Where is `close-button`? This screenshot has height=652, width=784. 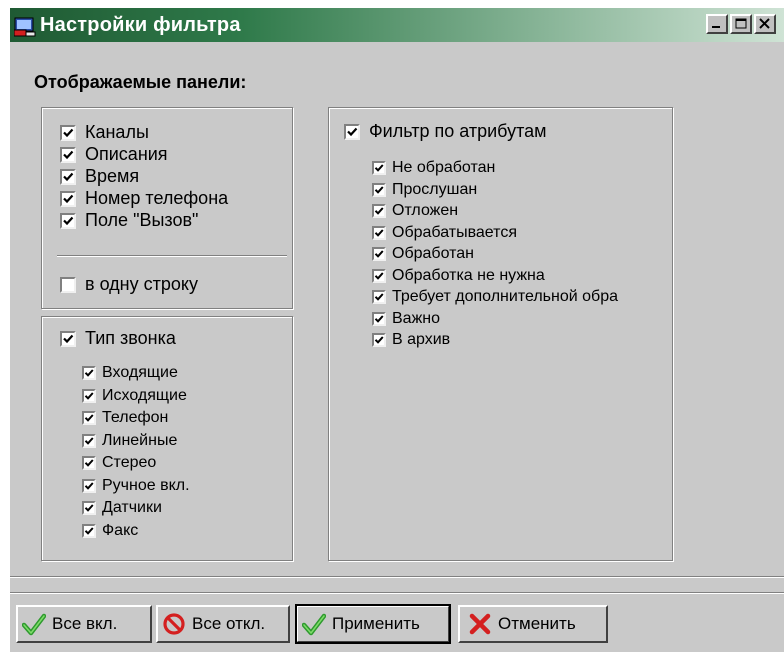 close-button is located at coordinates (765, 24).